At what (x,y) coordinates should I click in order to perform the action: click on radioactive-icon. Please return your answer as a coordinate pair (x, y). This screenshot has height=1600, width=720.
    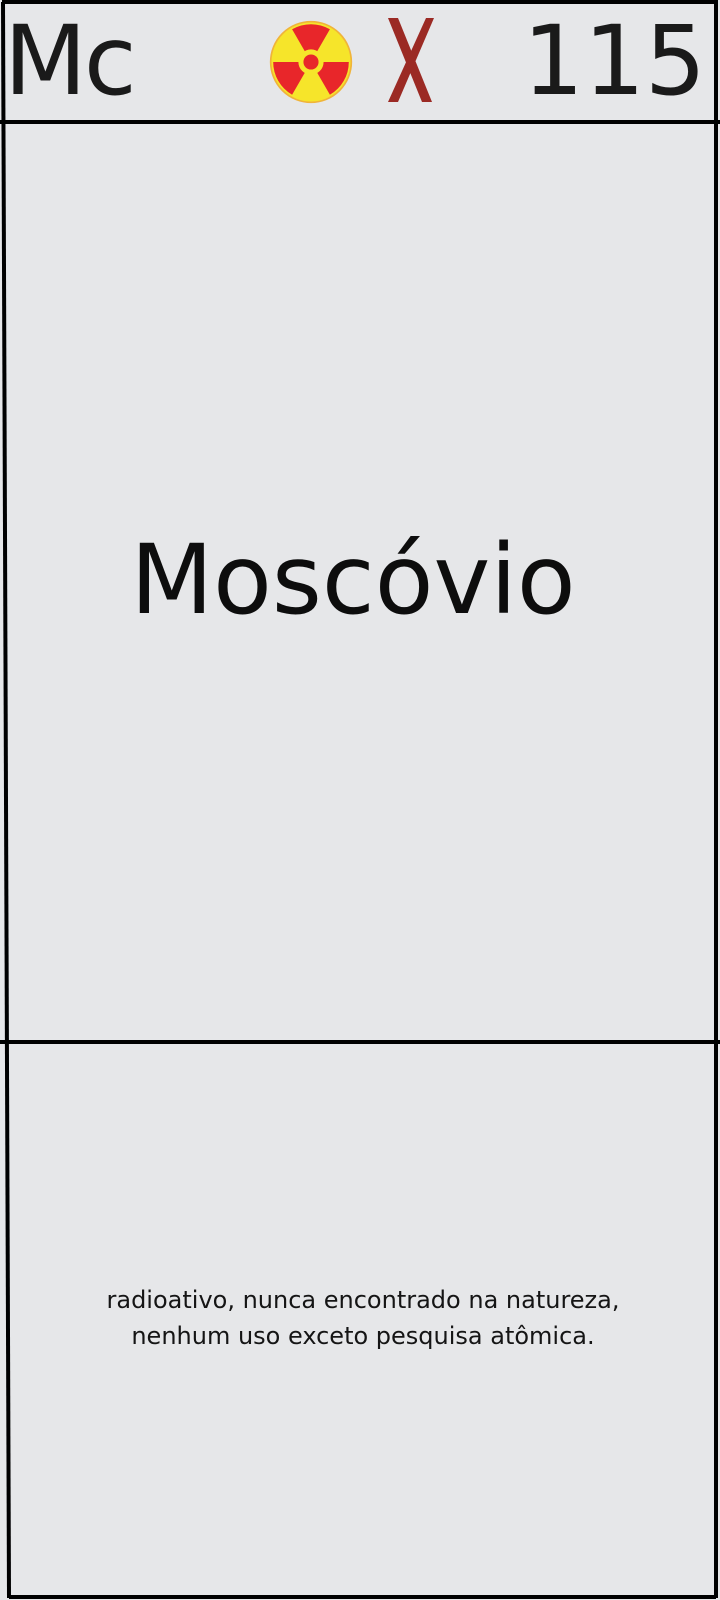
    Looking at the image, I should click on (311, 62).